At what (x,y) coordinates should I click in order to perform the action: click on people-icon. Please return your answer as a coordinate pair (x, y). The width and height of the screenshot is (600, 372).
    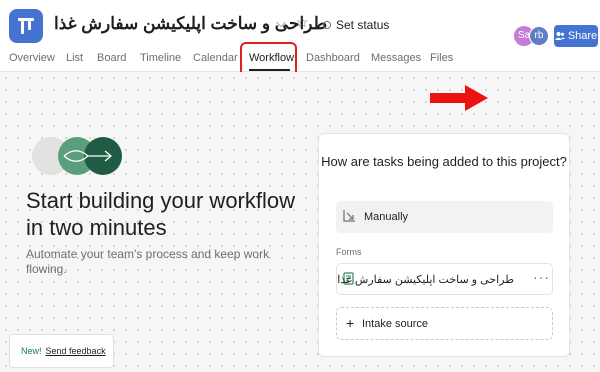
    Looking at the image, I should click on (559, 36).